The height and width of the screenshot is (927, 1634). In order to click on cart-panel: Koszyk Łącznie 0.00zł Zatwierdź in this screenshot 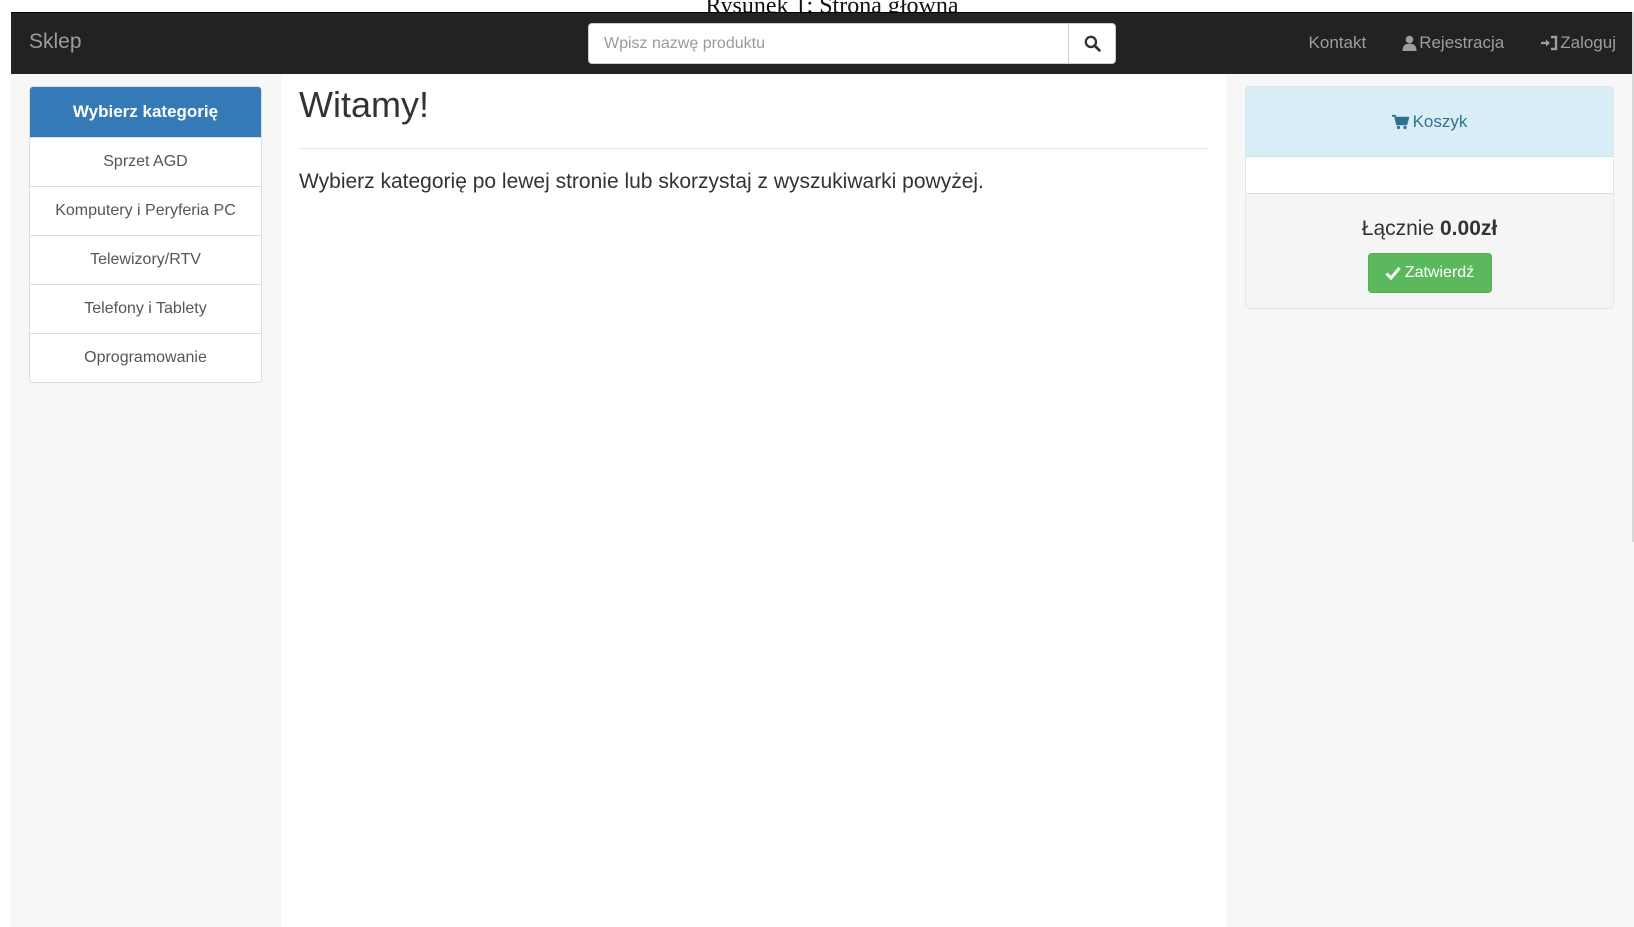, I will do `click(1429, 197)`.